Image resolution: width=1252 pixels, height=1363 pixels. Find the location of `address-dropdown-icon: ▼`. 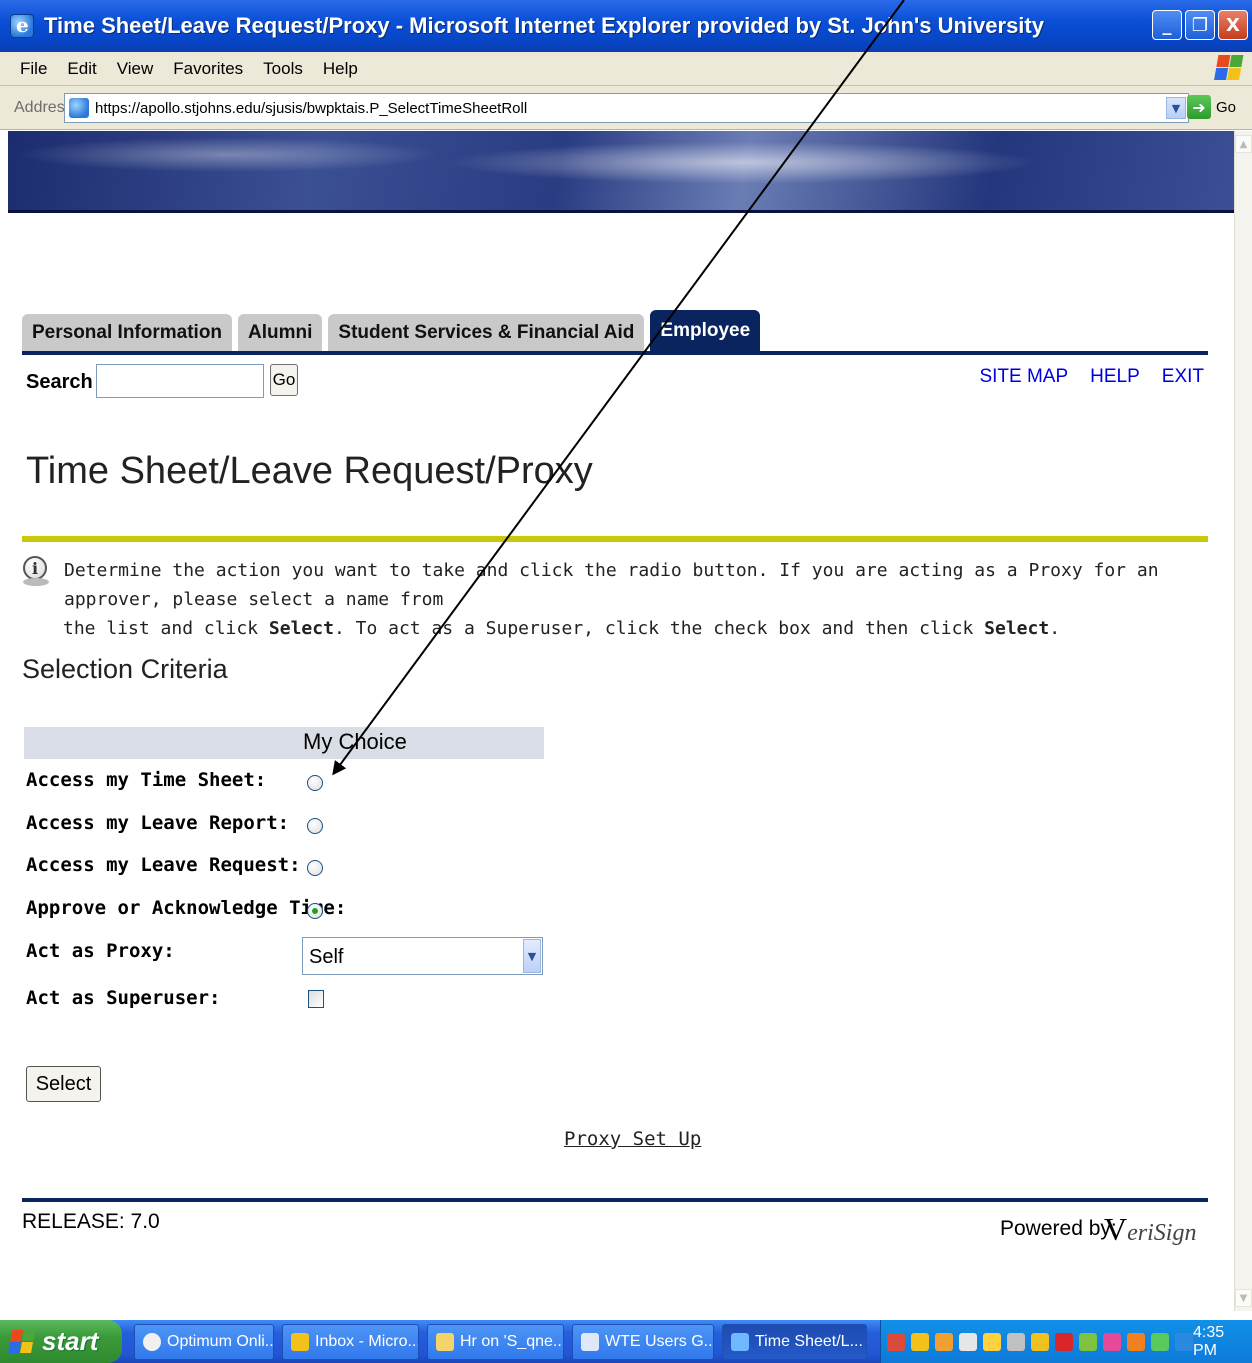

address-dropdown-icon: ▼ is located at coordinates (1176, 108).